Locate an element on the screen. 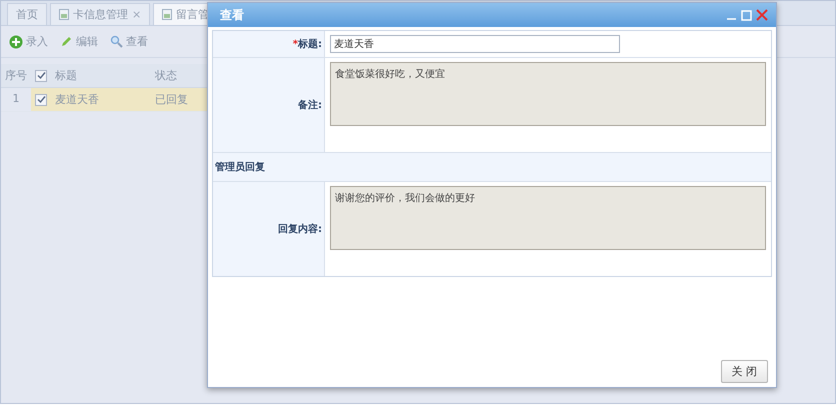  column-header: 序号 is located at coordinates (16, 76).